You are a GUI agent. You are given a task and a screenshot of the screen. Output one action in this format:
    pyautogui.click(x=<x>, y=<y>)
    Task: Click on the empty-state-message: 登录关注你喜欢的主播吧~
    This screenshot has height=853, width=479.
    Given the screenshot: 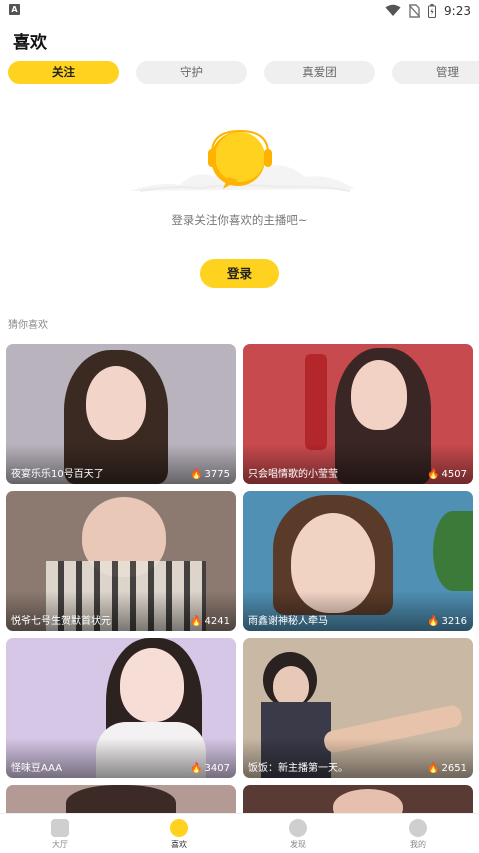 What is the action you would take?
    pyautogui.click(x=239, y=220)
    